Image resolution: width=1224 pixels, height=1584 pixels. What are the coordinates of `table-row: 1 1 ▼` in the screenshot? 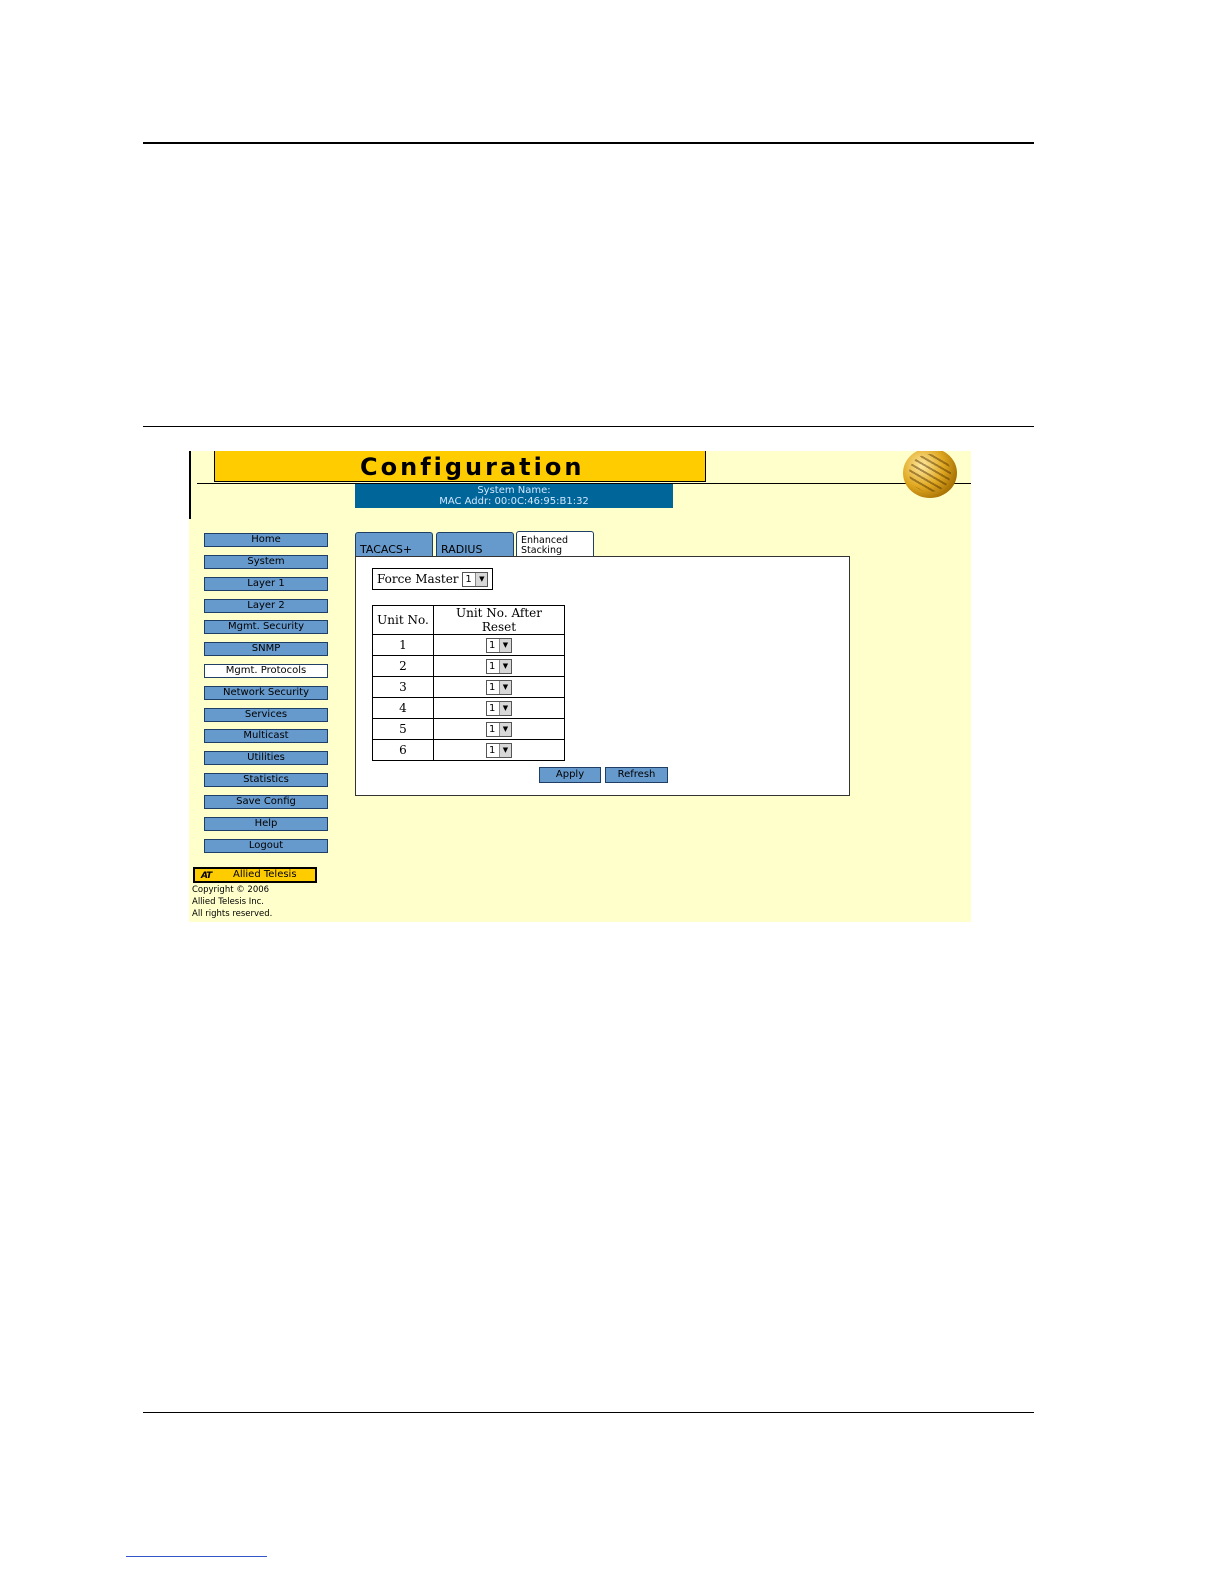 It's located at (468, 645).